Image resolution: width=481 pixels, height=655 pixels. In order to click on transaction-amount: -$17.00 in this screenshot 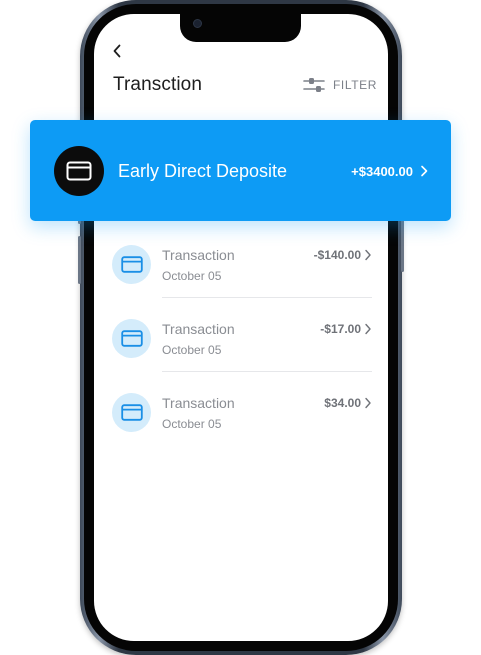, I will do `click(340, 329)`.